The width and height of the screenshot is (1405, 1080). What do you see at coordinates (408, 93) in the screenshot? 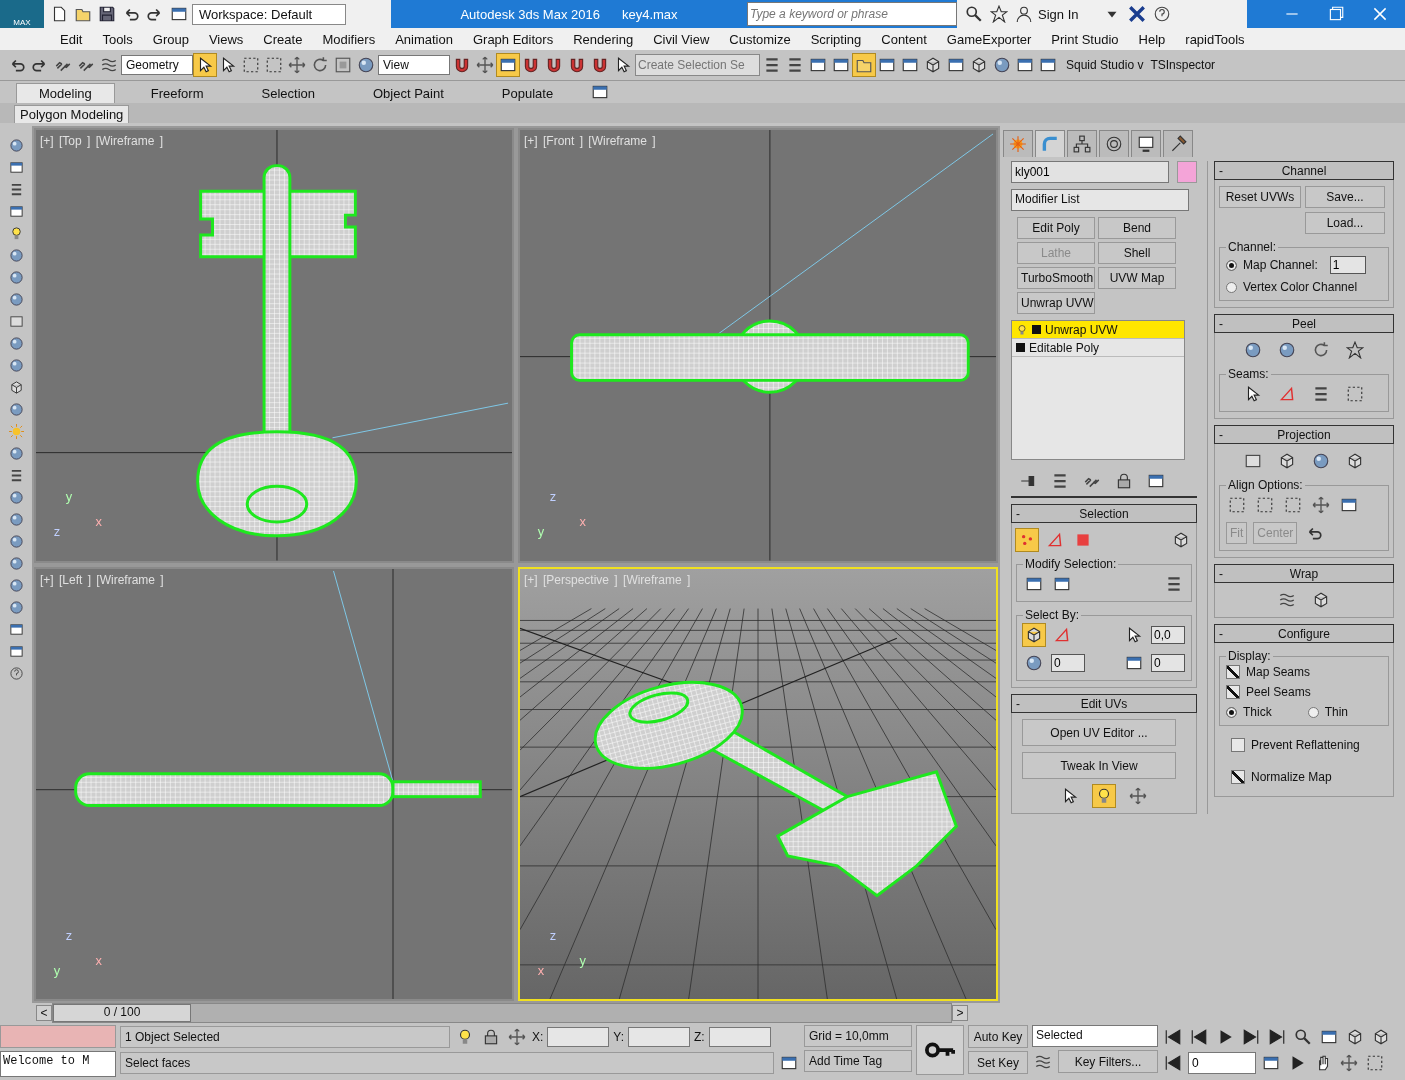
I see `ribbon-tab: Object Paint` at bounding box center [408, 93].